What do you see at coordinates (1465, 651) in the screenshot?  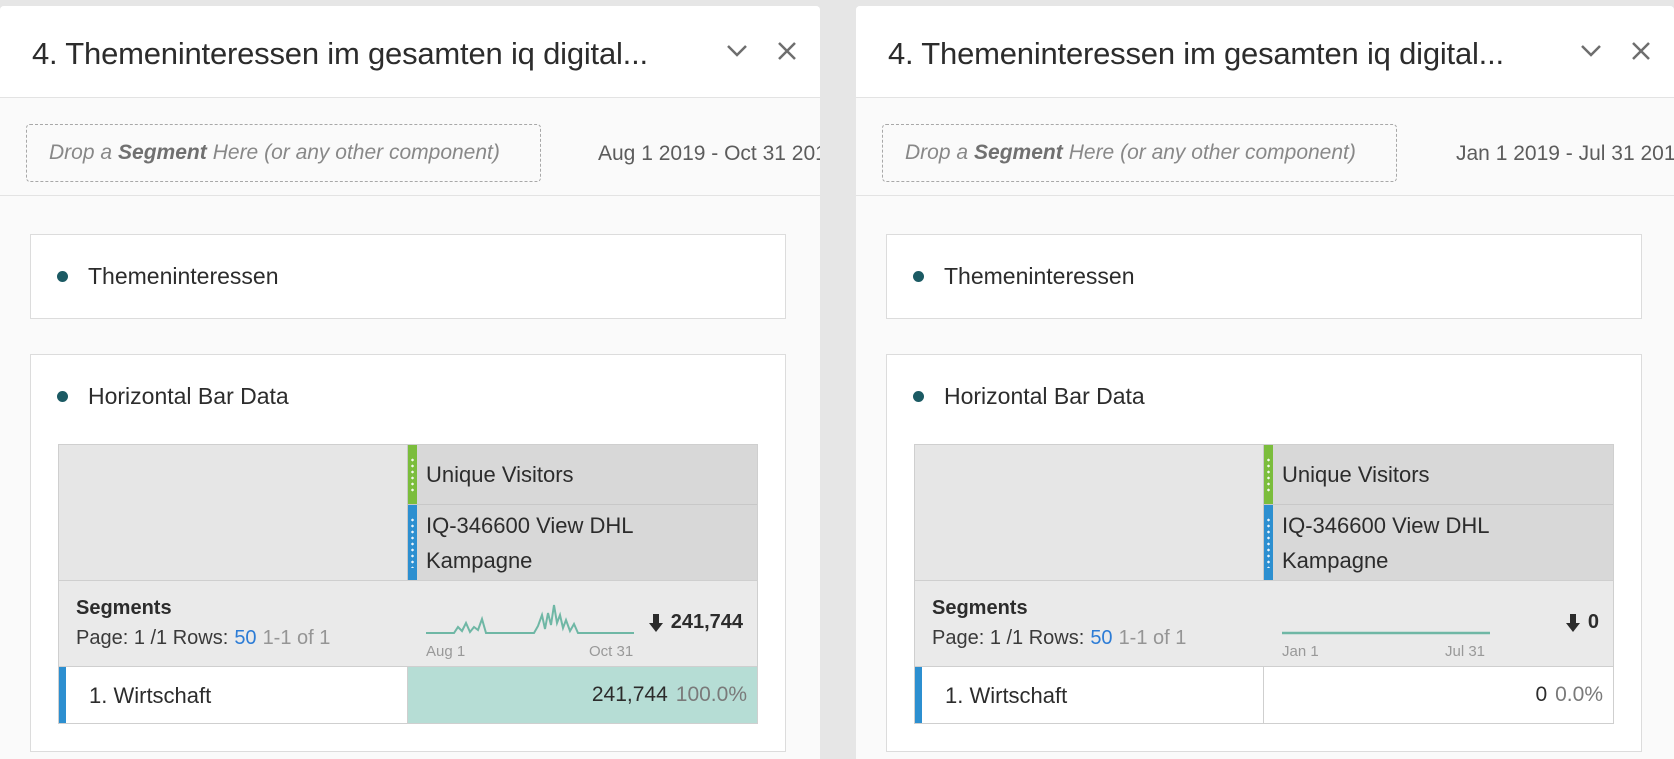 I see `sparkline-end-label: Jul 31` at bounding box center [1465, 651].